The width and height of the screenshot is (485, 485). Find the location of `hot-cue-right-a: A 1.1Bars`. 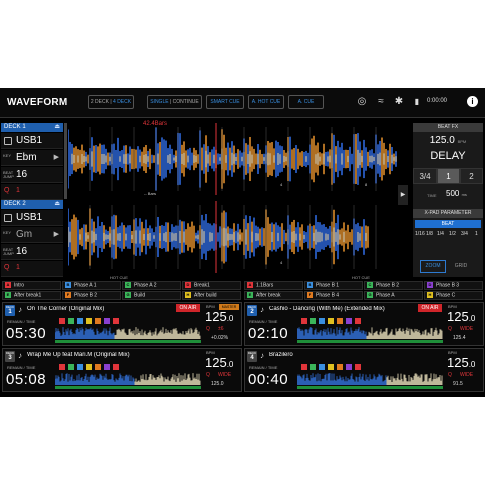

hot-cue-right-a: A 1.1Bars is located at coordinates (273, 285).